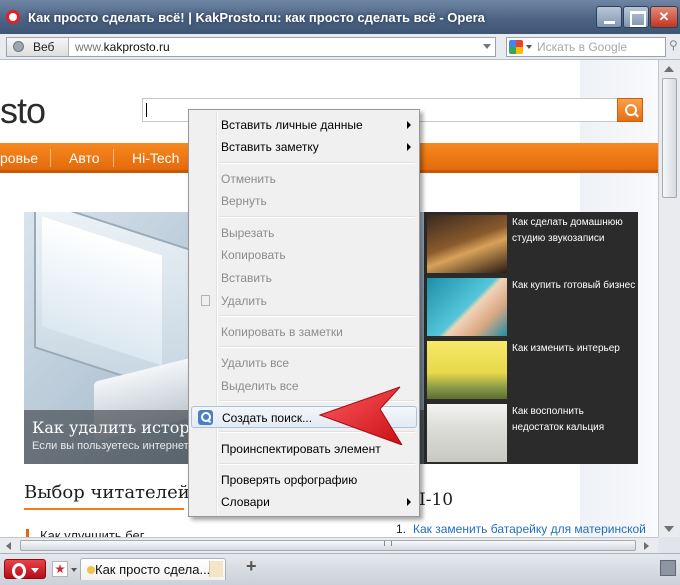 The width and height of the screenshot is (680, 585). What do you see at coordinates (531, 306) in the screenshot?
I see `side-article: Как купить готовый бизнес` at bounding box center [531, 306].